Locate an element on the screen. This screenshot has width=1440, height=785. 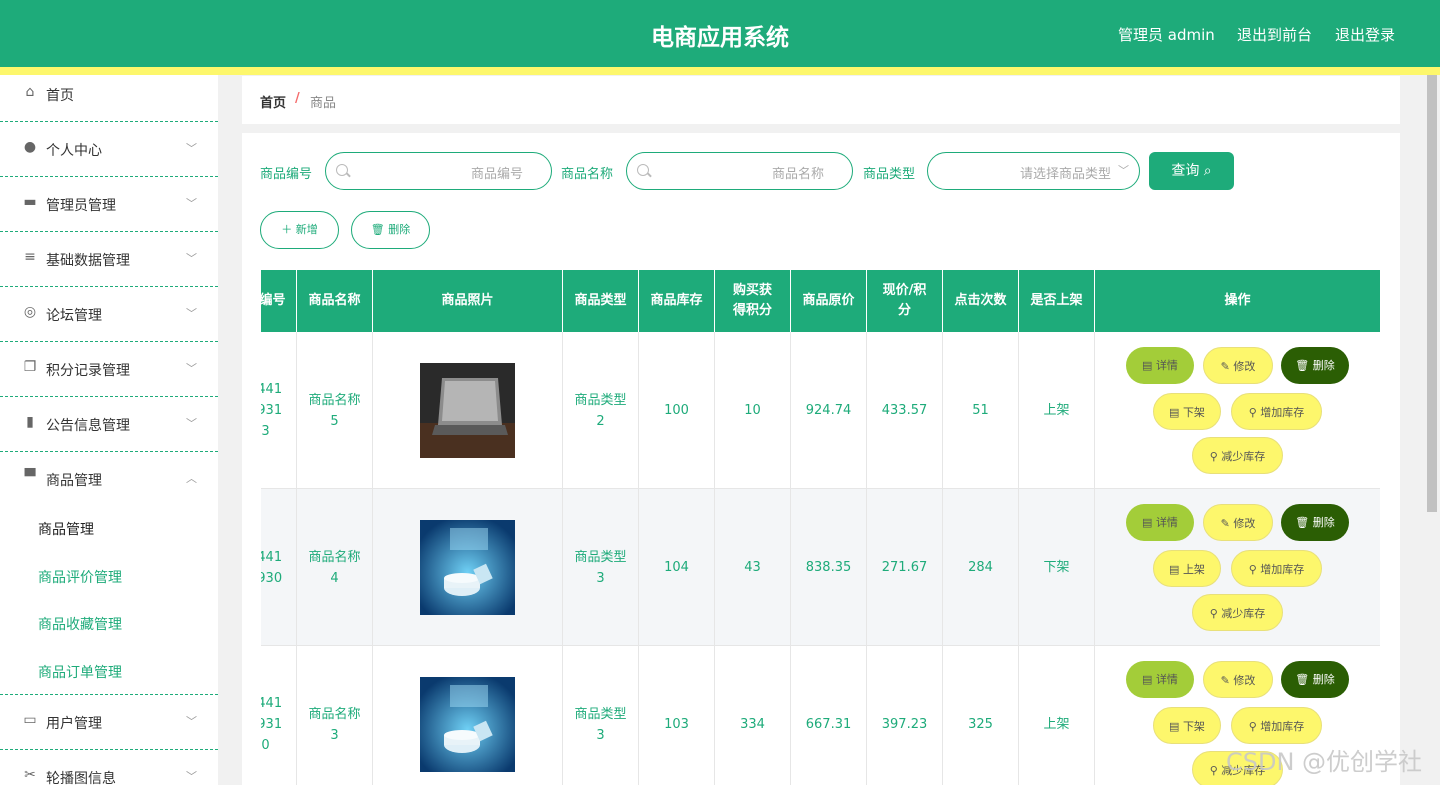
col-actions: 操作 is located at coordinates (1237, 300).